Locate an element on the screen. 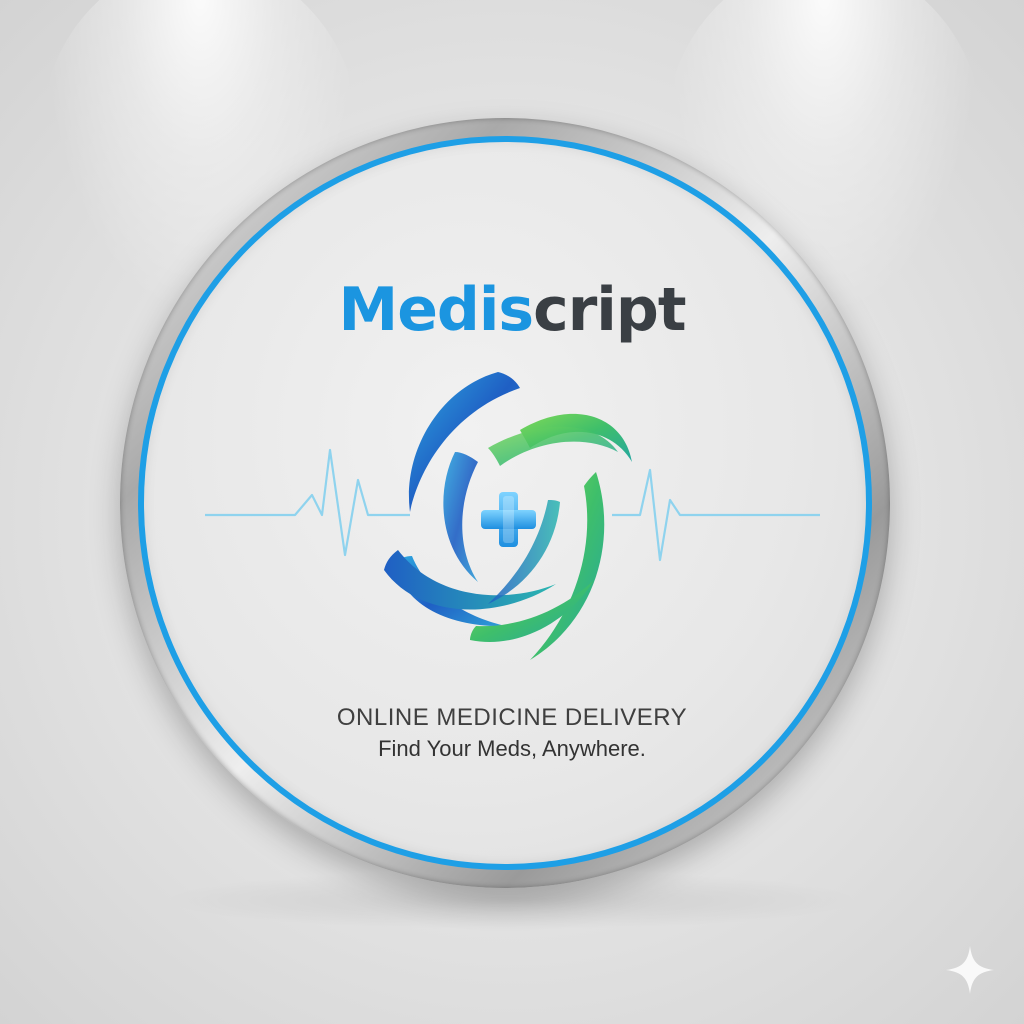  sparkle-icon is located at coordinates (970, 970).